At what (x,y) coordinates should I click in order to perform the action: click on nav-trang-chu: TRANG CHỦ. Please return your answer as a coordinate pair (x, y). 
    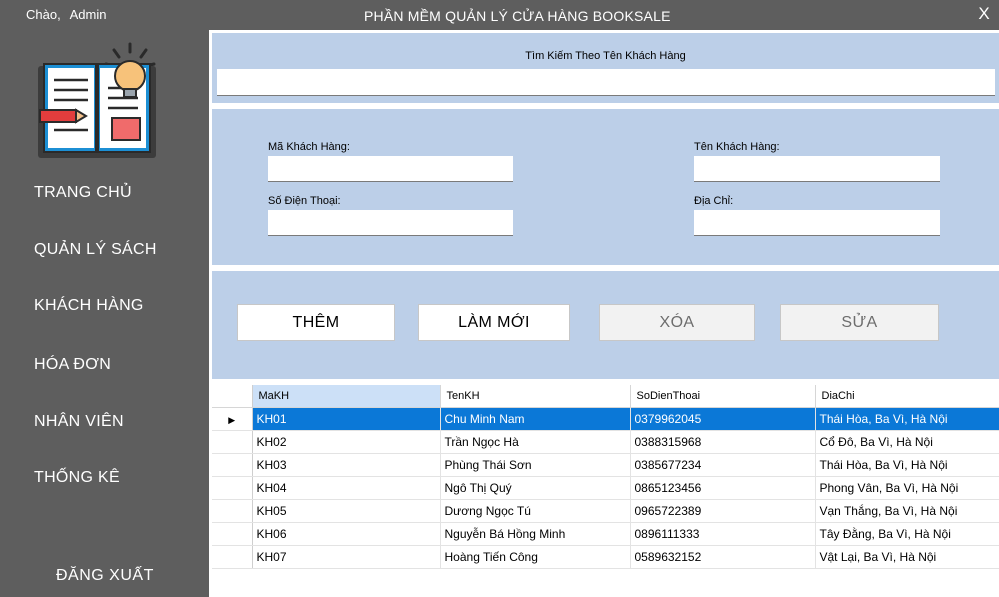
    Looking at the image, I should click on (83, 193).